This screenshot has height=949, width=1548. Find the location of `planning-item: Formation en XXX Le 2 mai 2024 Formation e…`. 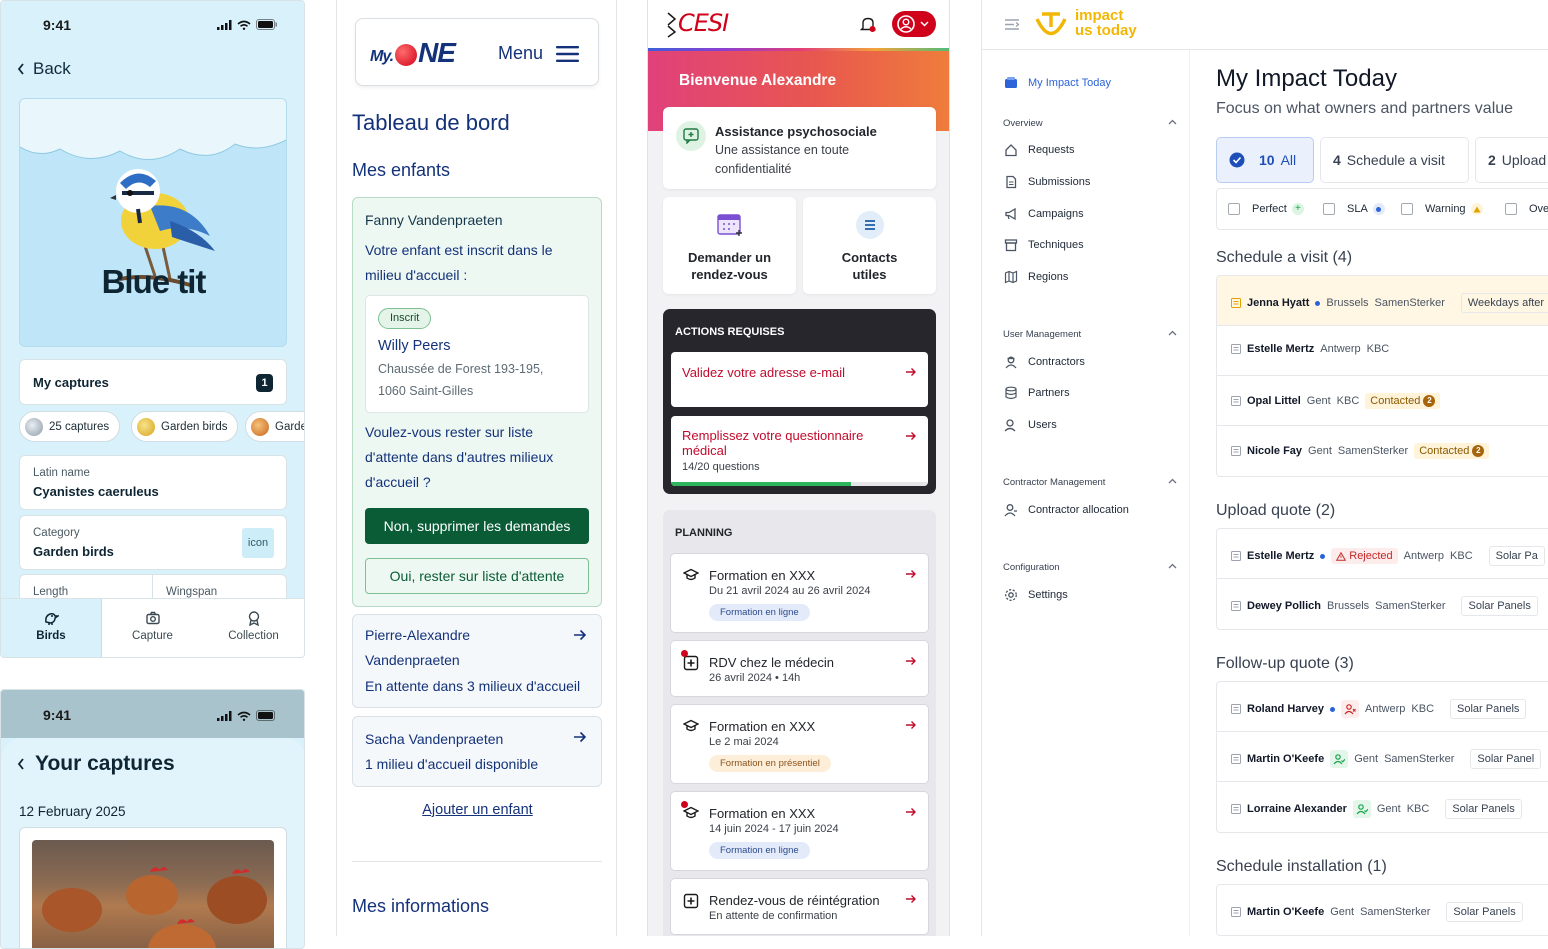

planning-item: Formation en XXX Le 2 mai 2024 Formation e… is located at coordinates (799, 744).